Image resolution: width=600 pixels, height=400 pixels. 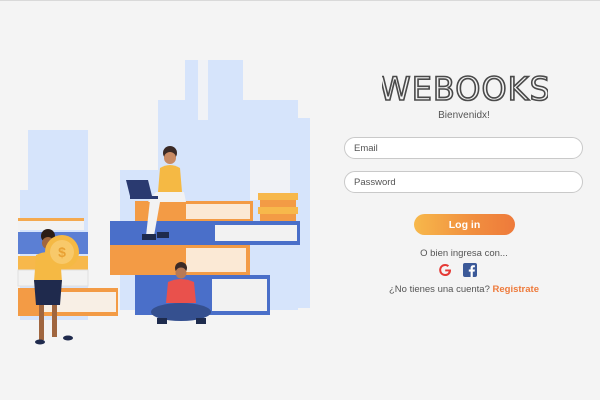 What do you see at coordinates (470, 270) in the screenshot?
I see `facebook-icon` at bounding box center [470, 270].